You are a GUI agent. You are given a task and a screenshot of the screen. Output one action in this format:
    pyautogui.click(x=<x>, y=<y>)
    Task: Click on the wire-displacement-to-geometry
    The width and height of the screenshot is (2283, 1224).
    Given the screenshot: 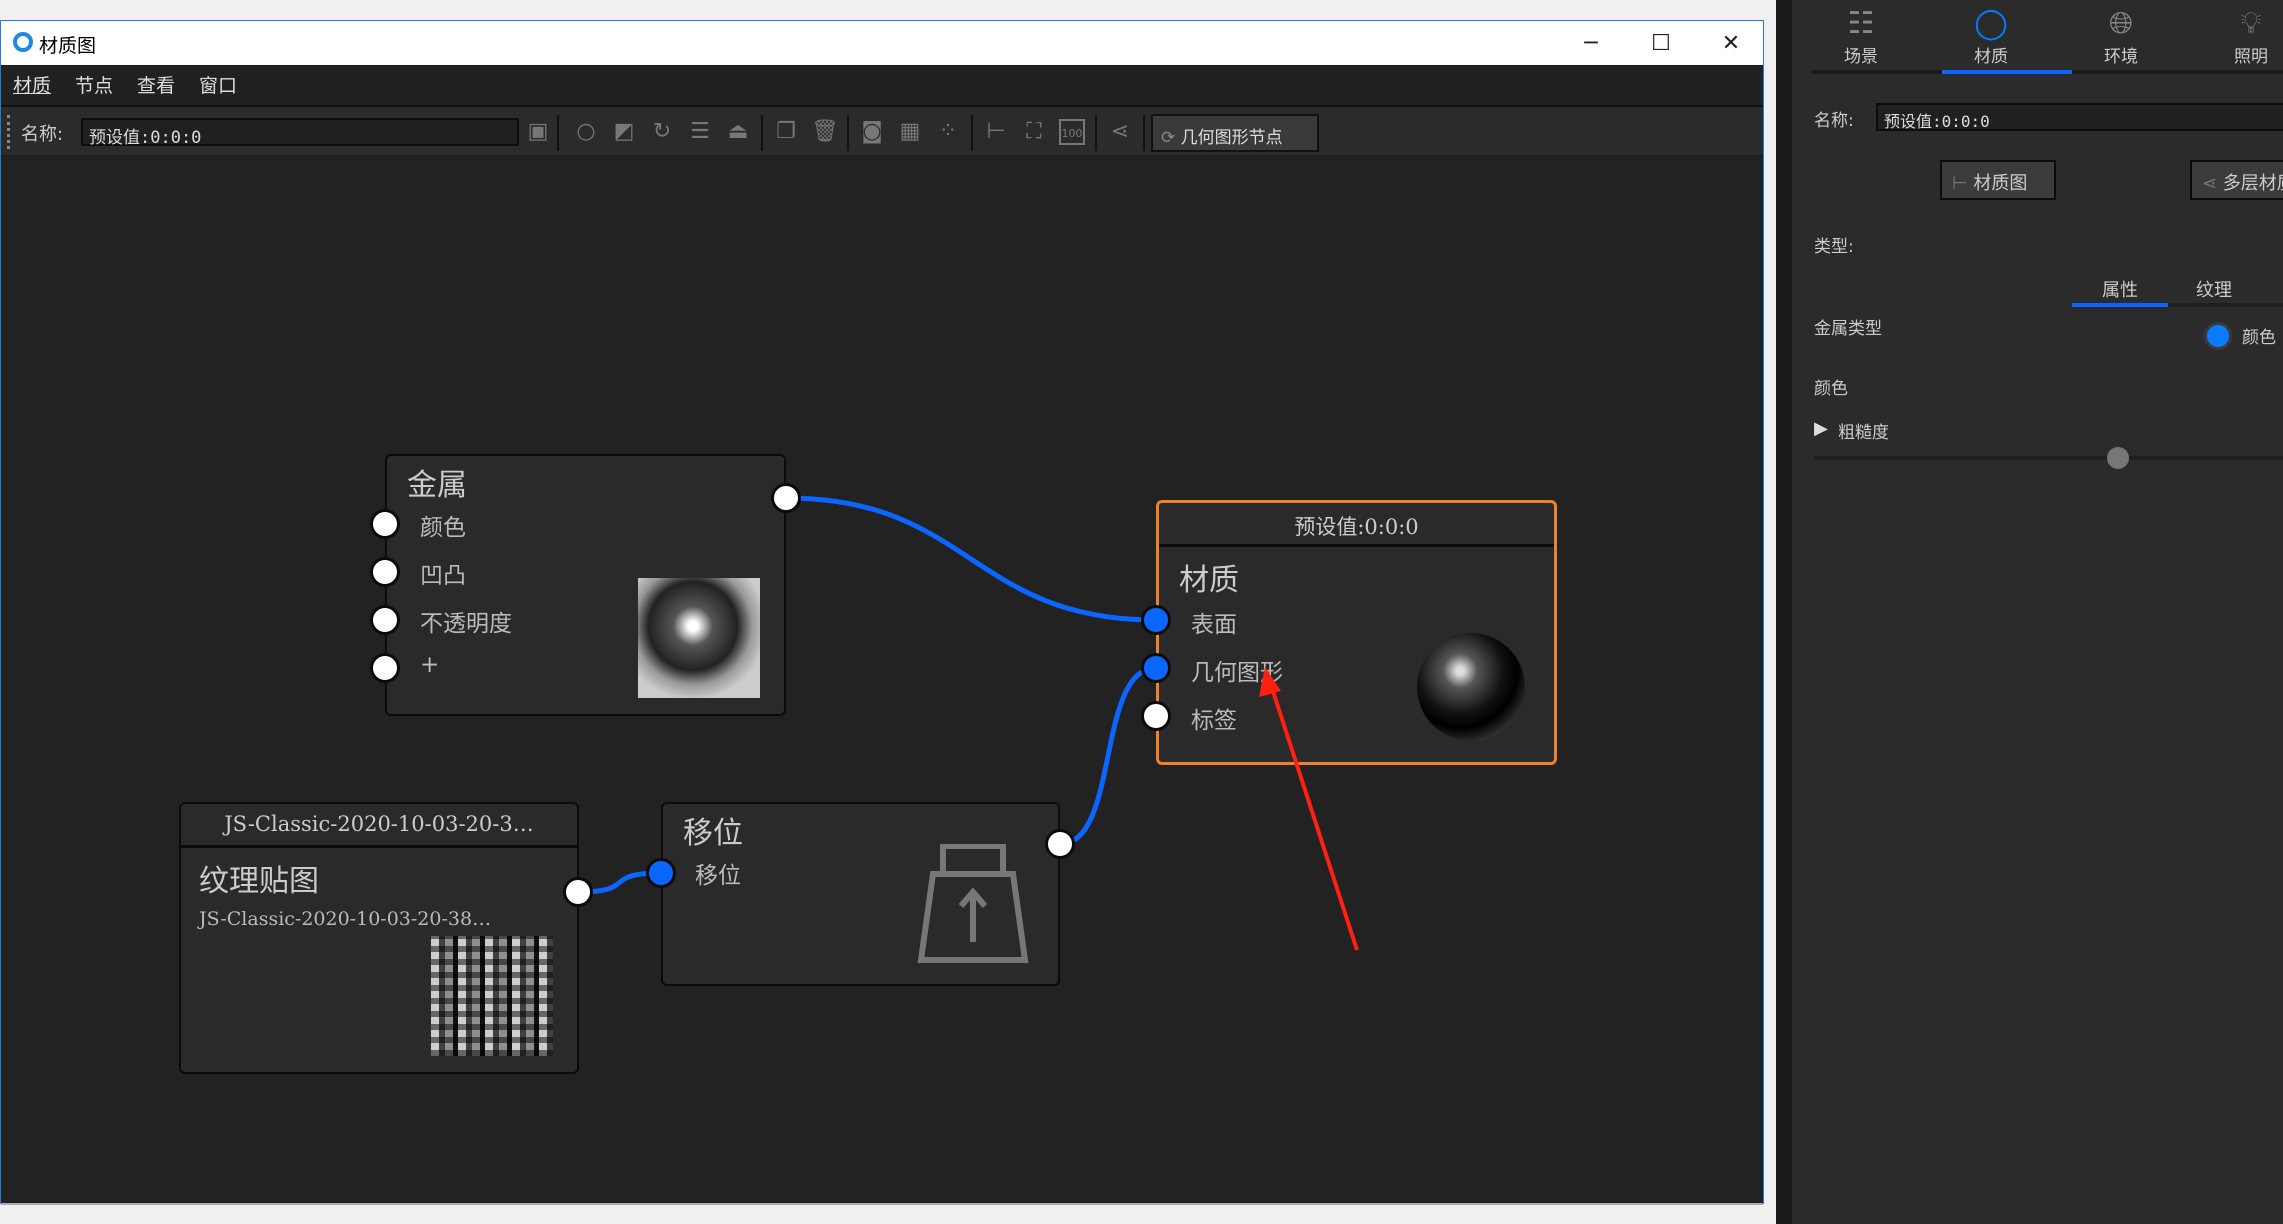 What is the action you would take?
    pyautogui.click(x=1108, y=756)
    